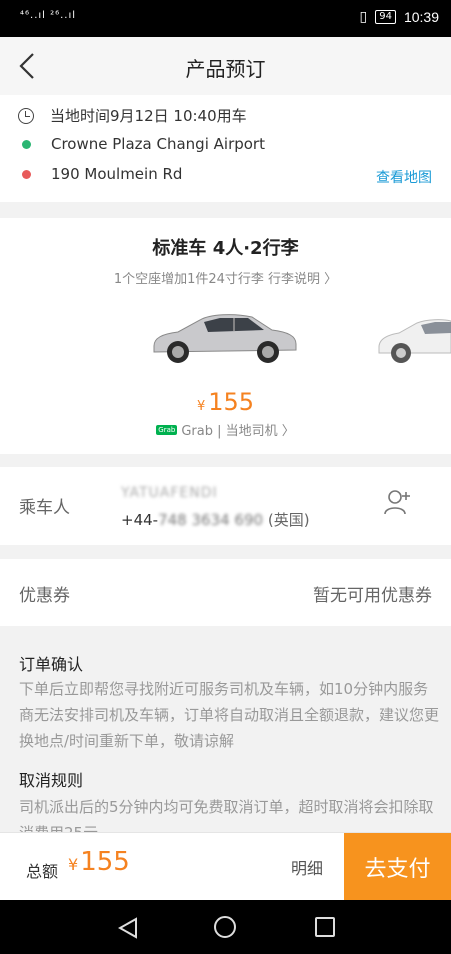 This screenshot has height=954, width=451. Describe the element at coordinates (211, 520) in the screenshot. I see `phone-number-hidden: 748 3634 690` at that location.